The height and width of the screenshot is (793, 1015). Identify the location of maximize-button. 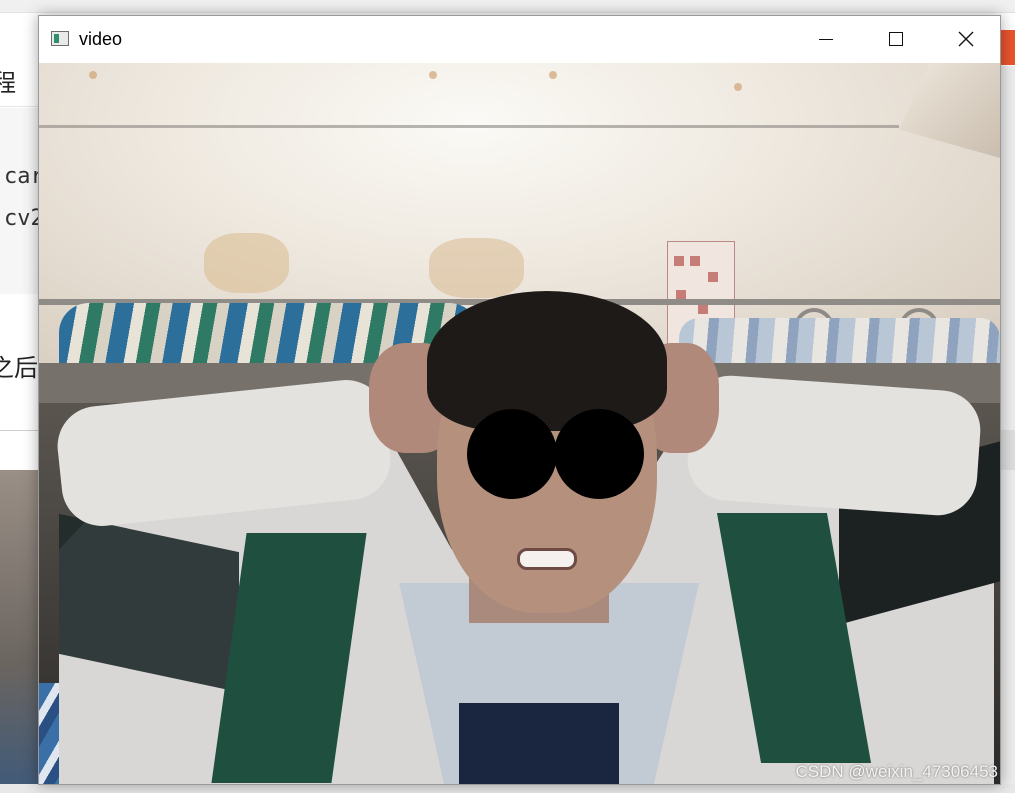
(896, 39).